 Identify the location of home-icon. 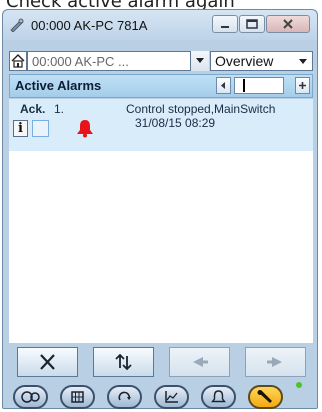
(18, 61).